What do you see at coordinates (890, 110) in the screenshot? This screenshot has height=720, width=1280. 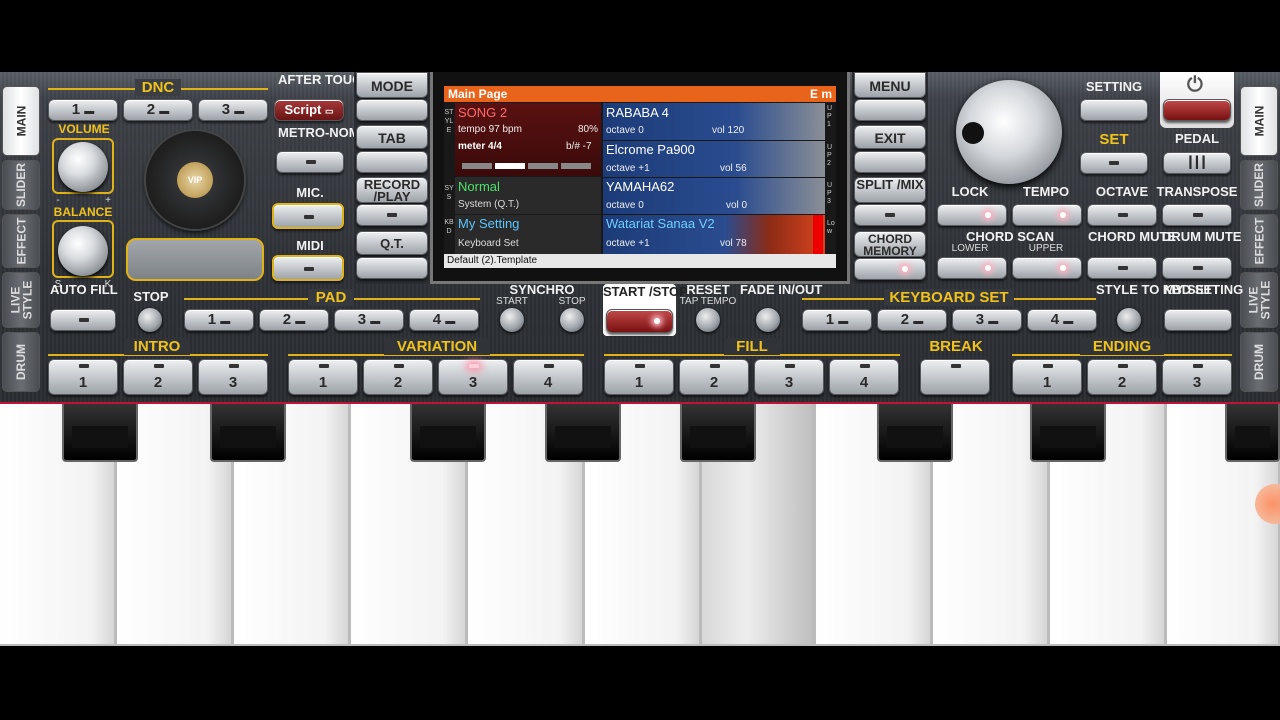 I see `menu-action-button` at bounding box center [890, 110].